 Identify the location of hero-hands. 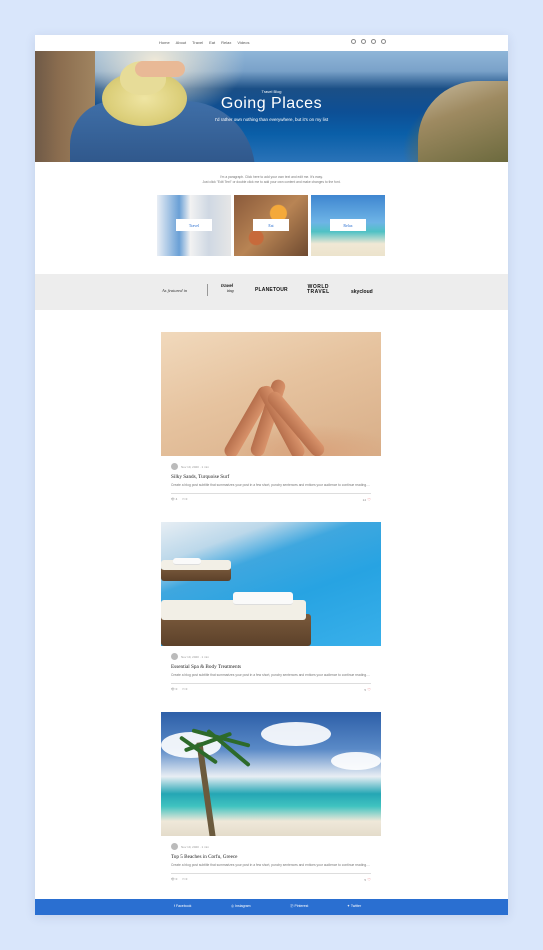
(160, 69).